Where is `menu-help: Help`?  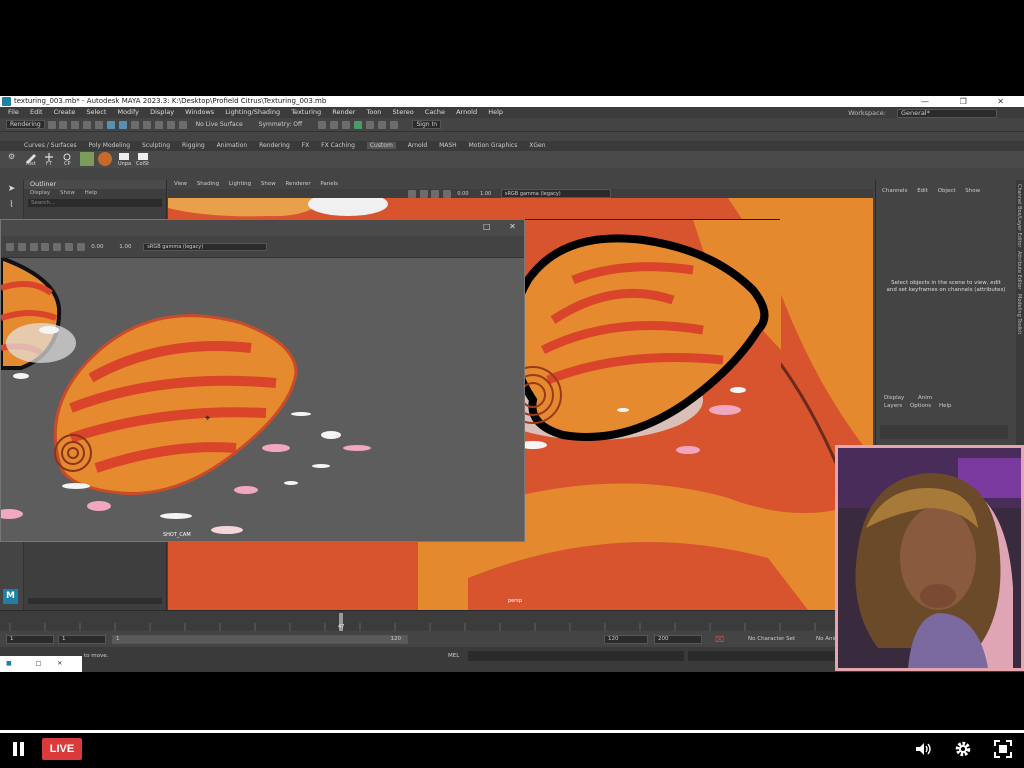 menu-help: Help is located at coordinates (495, 112).